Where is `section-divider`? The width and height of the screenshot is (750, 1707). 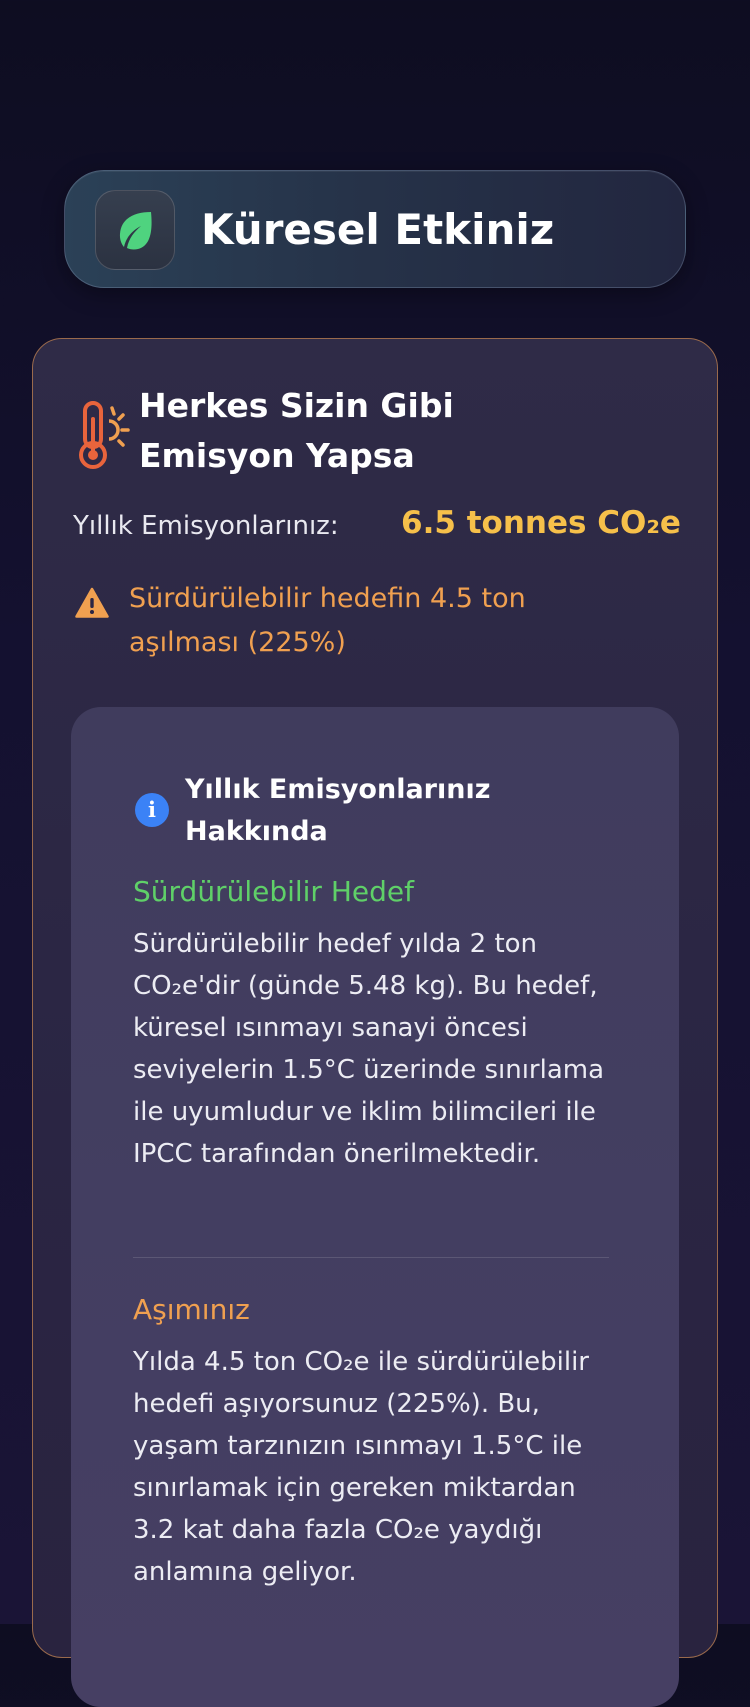
section-divider is located at coordinates (371, 1257).